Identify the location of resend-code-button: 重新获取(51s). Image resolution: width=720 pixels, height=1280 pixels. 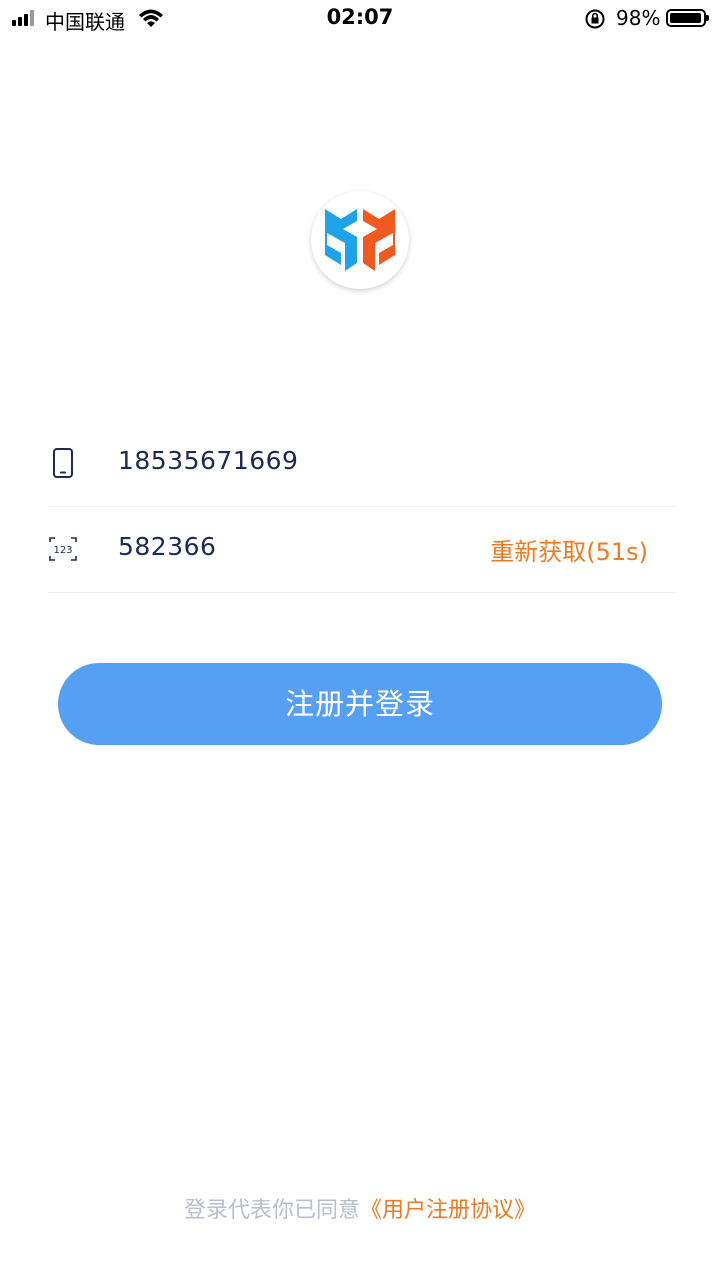
(569, 549).